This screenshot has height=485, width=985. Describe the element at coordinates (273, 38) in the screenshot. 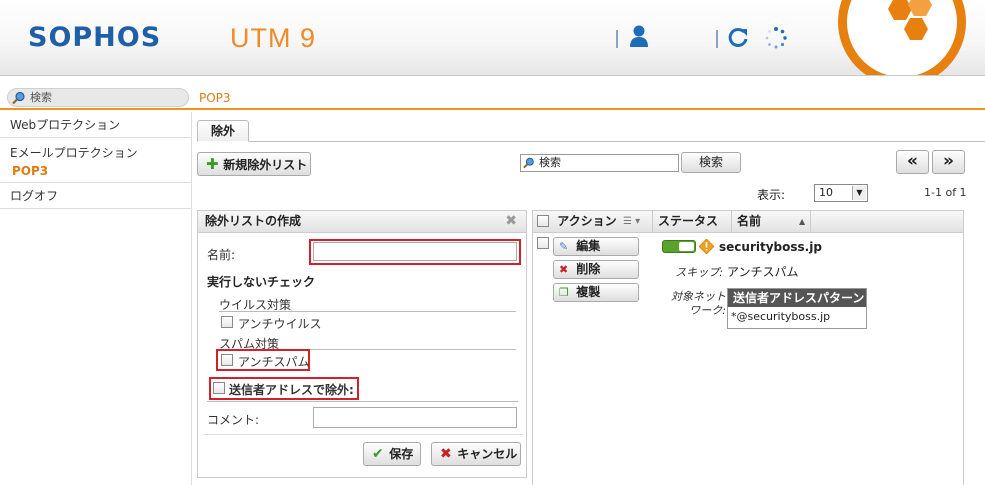

I see `product-name: UTM 9` at that location.